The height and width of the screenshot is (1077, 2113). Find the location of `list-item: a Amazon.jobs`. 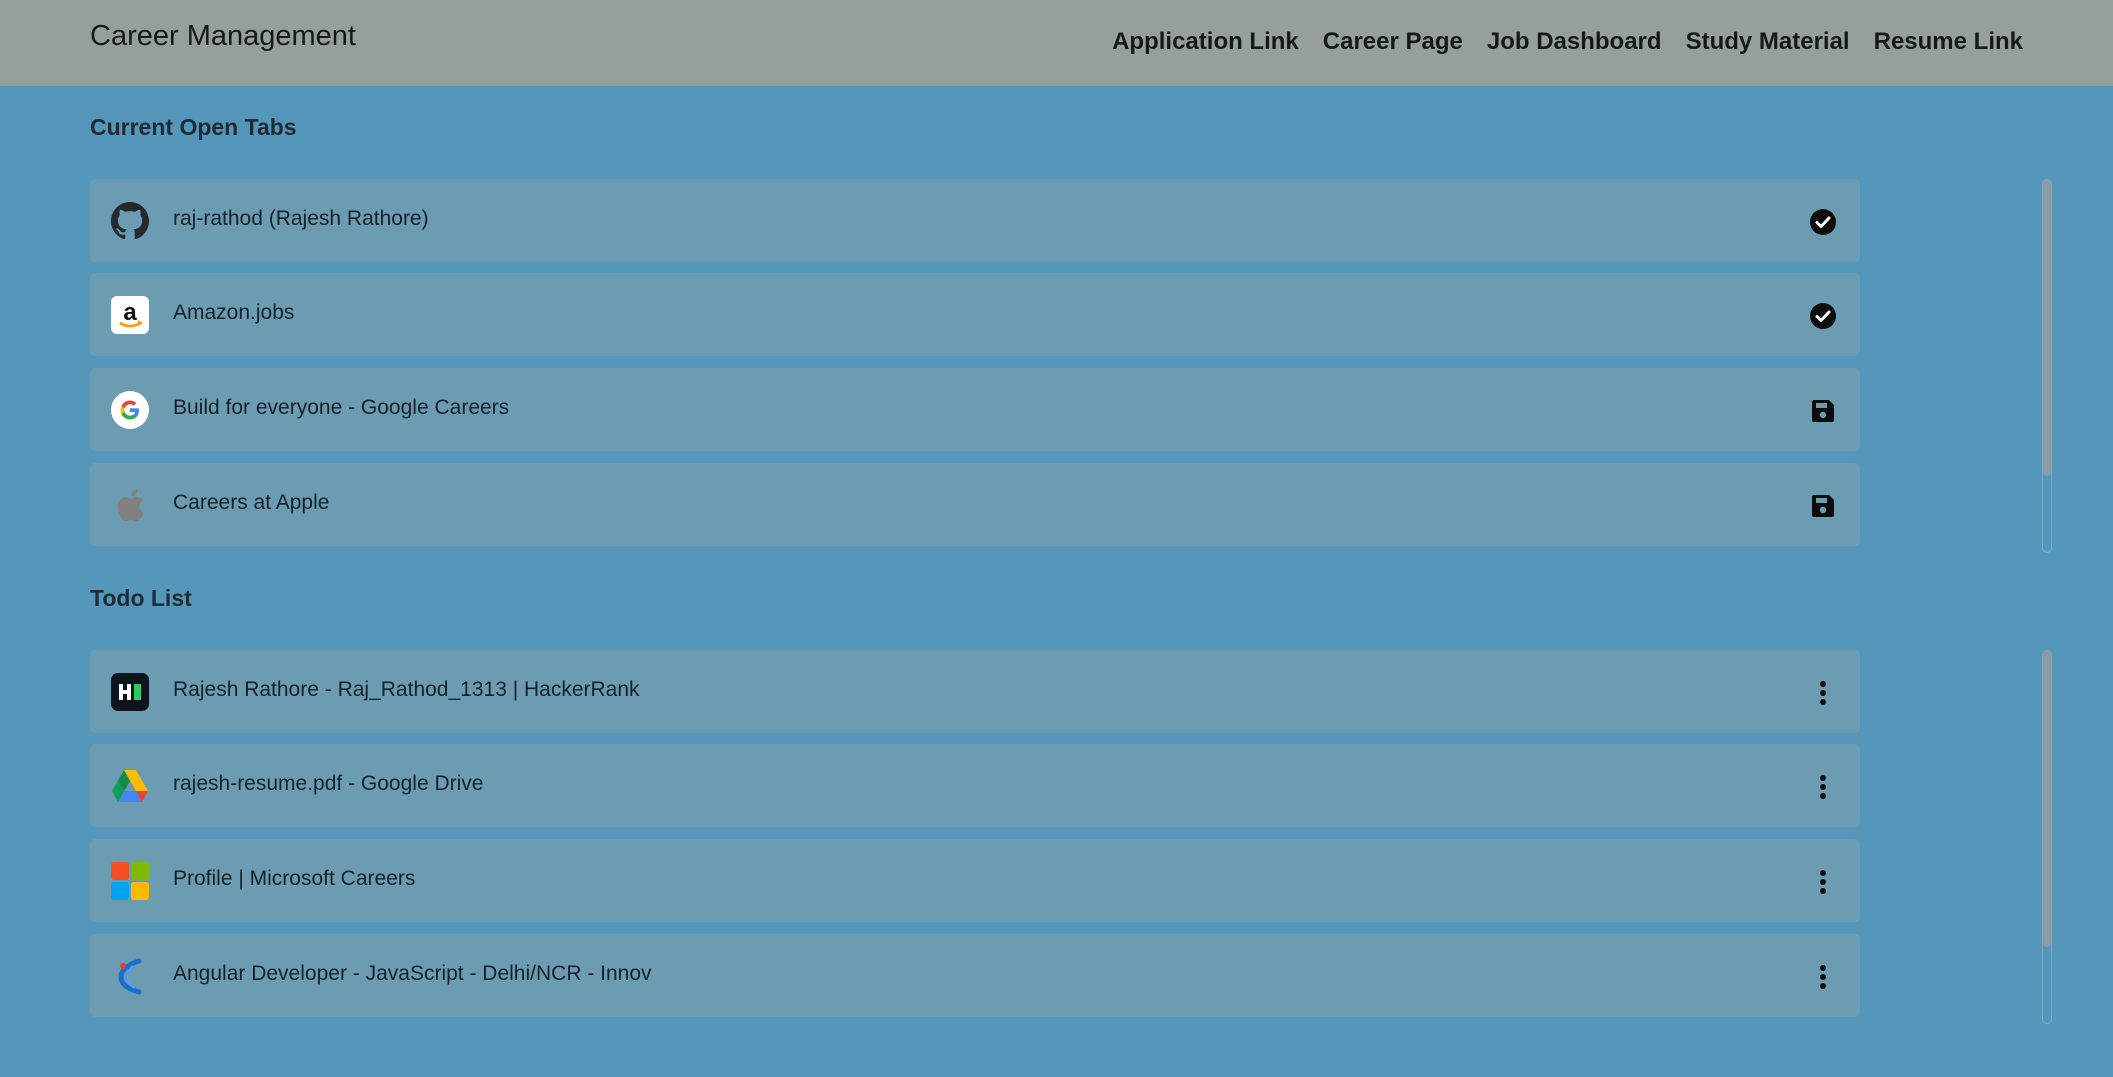

list-item: a Amazon.jobs is located at coordinates (975, 314).